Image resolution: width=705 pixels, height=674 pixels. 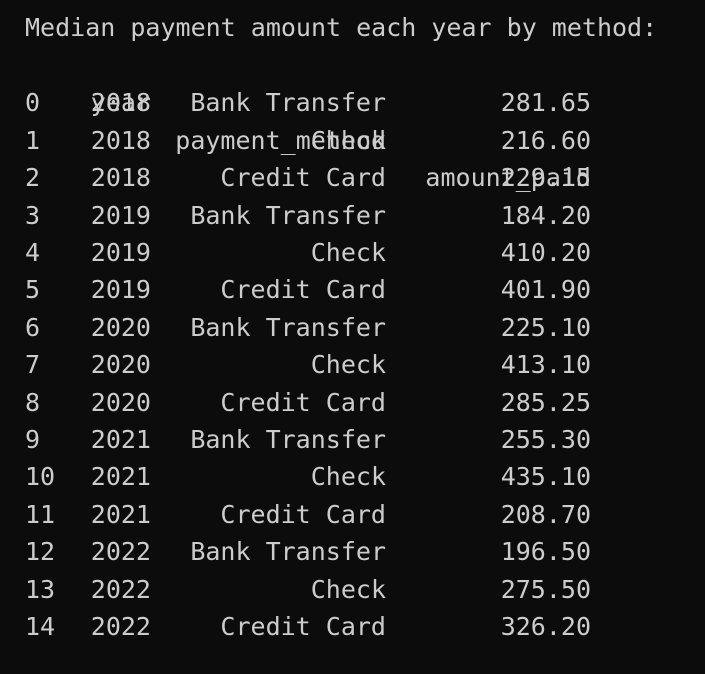 I want to click on row-index: 1, so click(x=33, y=140).